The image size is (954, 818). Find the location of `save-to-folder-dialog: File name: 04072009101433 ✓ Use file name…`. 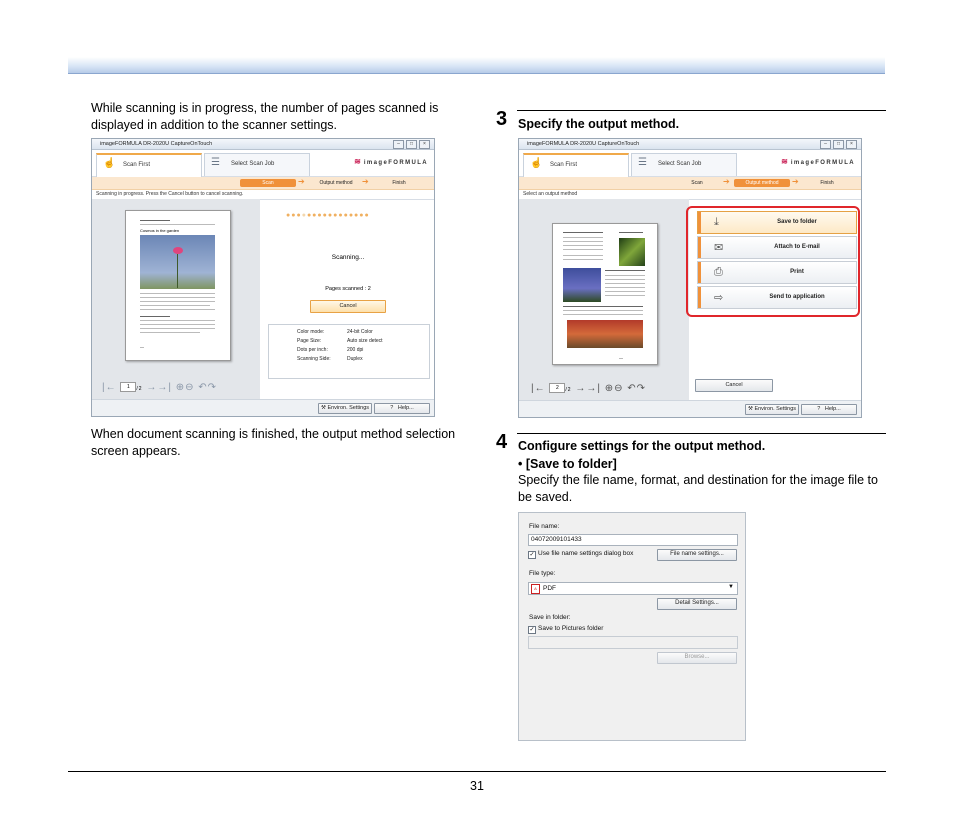

save-to-folder-dialog: File name: 04072009101433 ✓ Use file name… is located at coordinates (632, 626).